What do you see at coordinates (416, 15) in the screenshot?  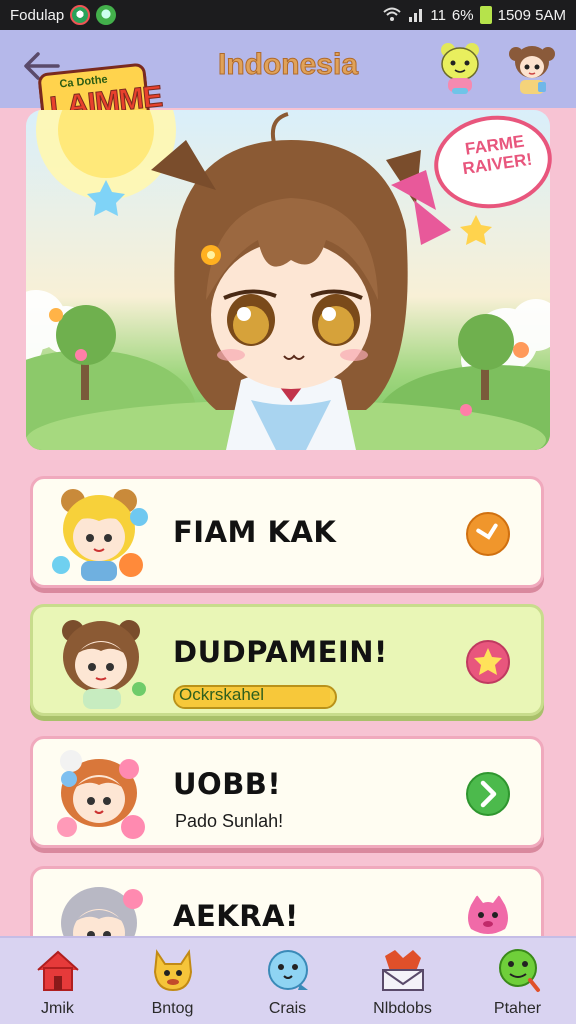 I see `signal-icon` at bounding box center [416, 15].